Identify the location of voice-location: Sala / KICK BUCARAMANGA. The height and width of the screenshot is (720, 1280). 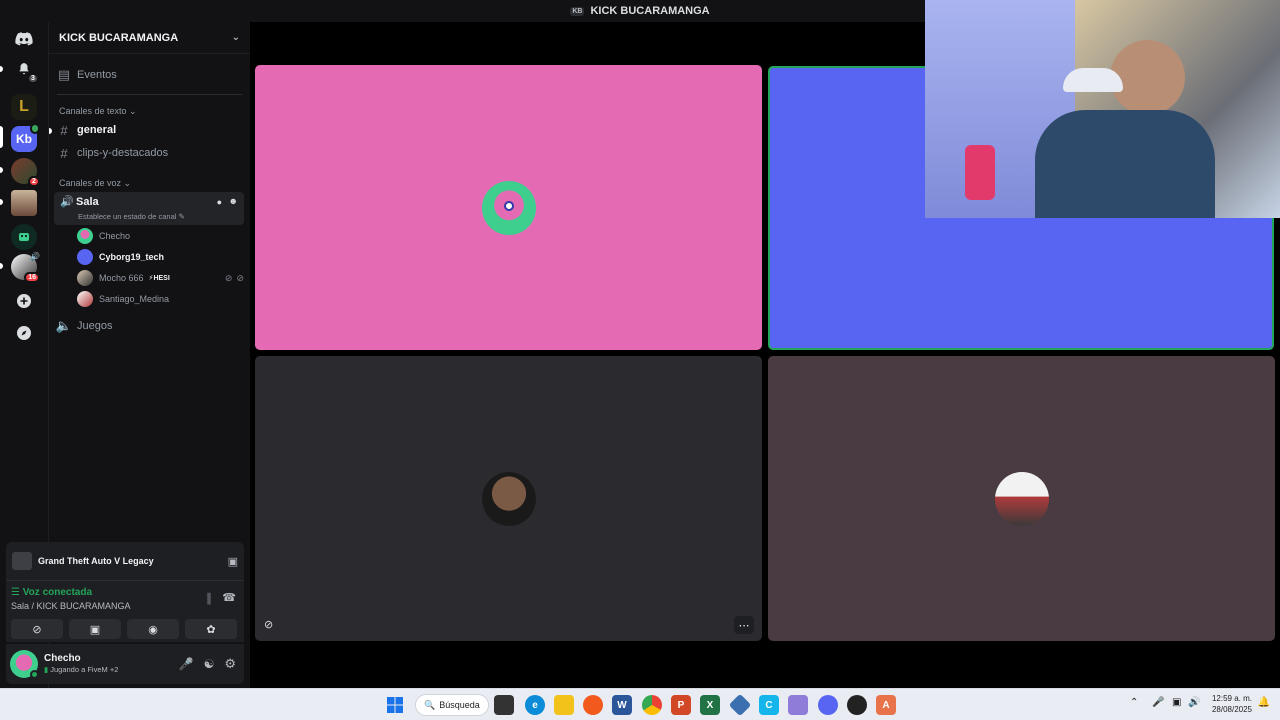
(71, 606).